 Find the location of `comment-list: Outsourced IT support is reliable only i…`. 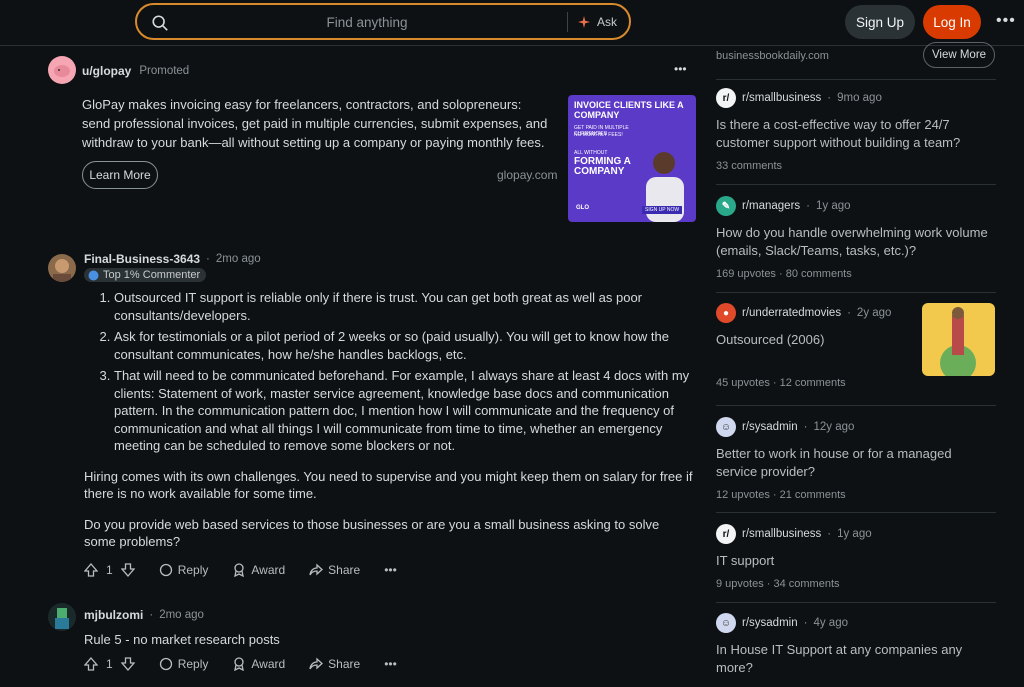

comment-list: Outsourced IT support is reliable only i… is located at coordinates (389, 372).